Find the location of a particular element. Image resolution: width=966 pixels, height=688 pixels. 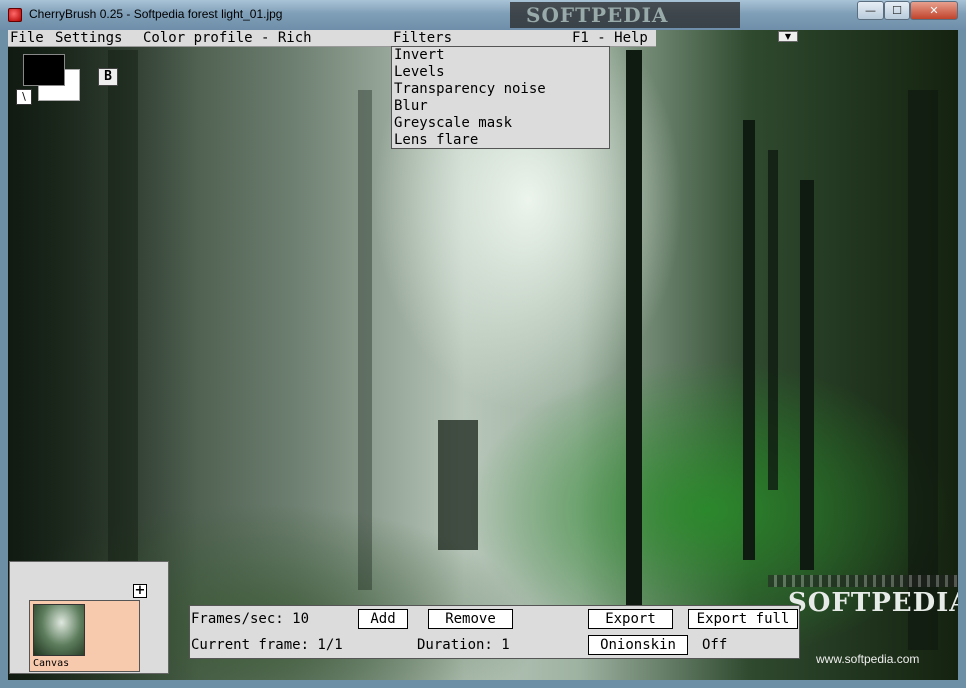

filter-blur: Blur is located at coordinates (500, 106).